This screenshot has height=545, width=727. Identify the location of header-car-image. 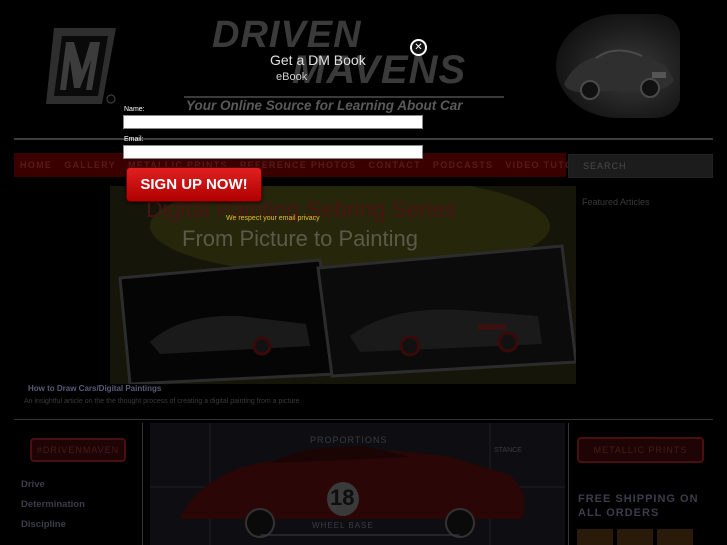
(618, 66).